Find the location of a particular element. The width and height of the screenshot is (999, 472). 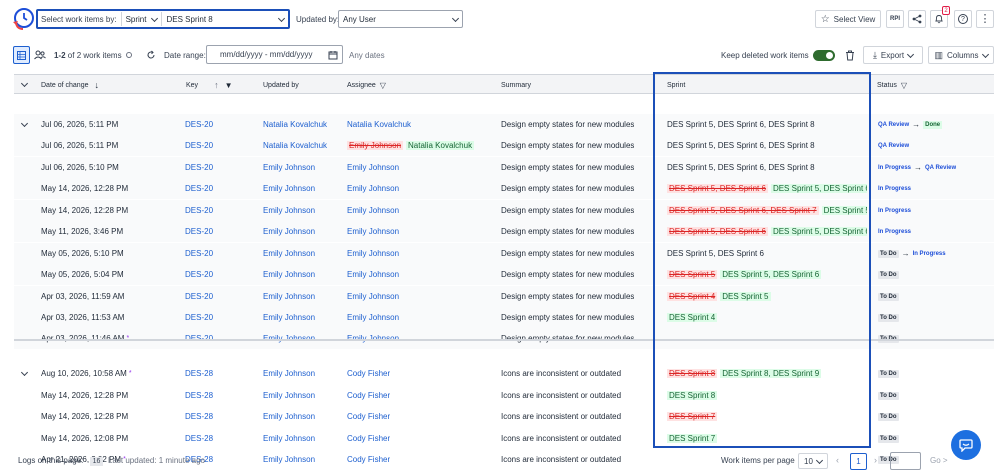

assignee-link: Natalia Kovalchuk is located at coordinates (379, 124).